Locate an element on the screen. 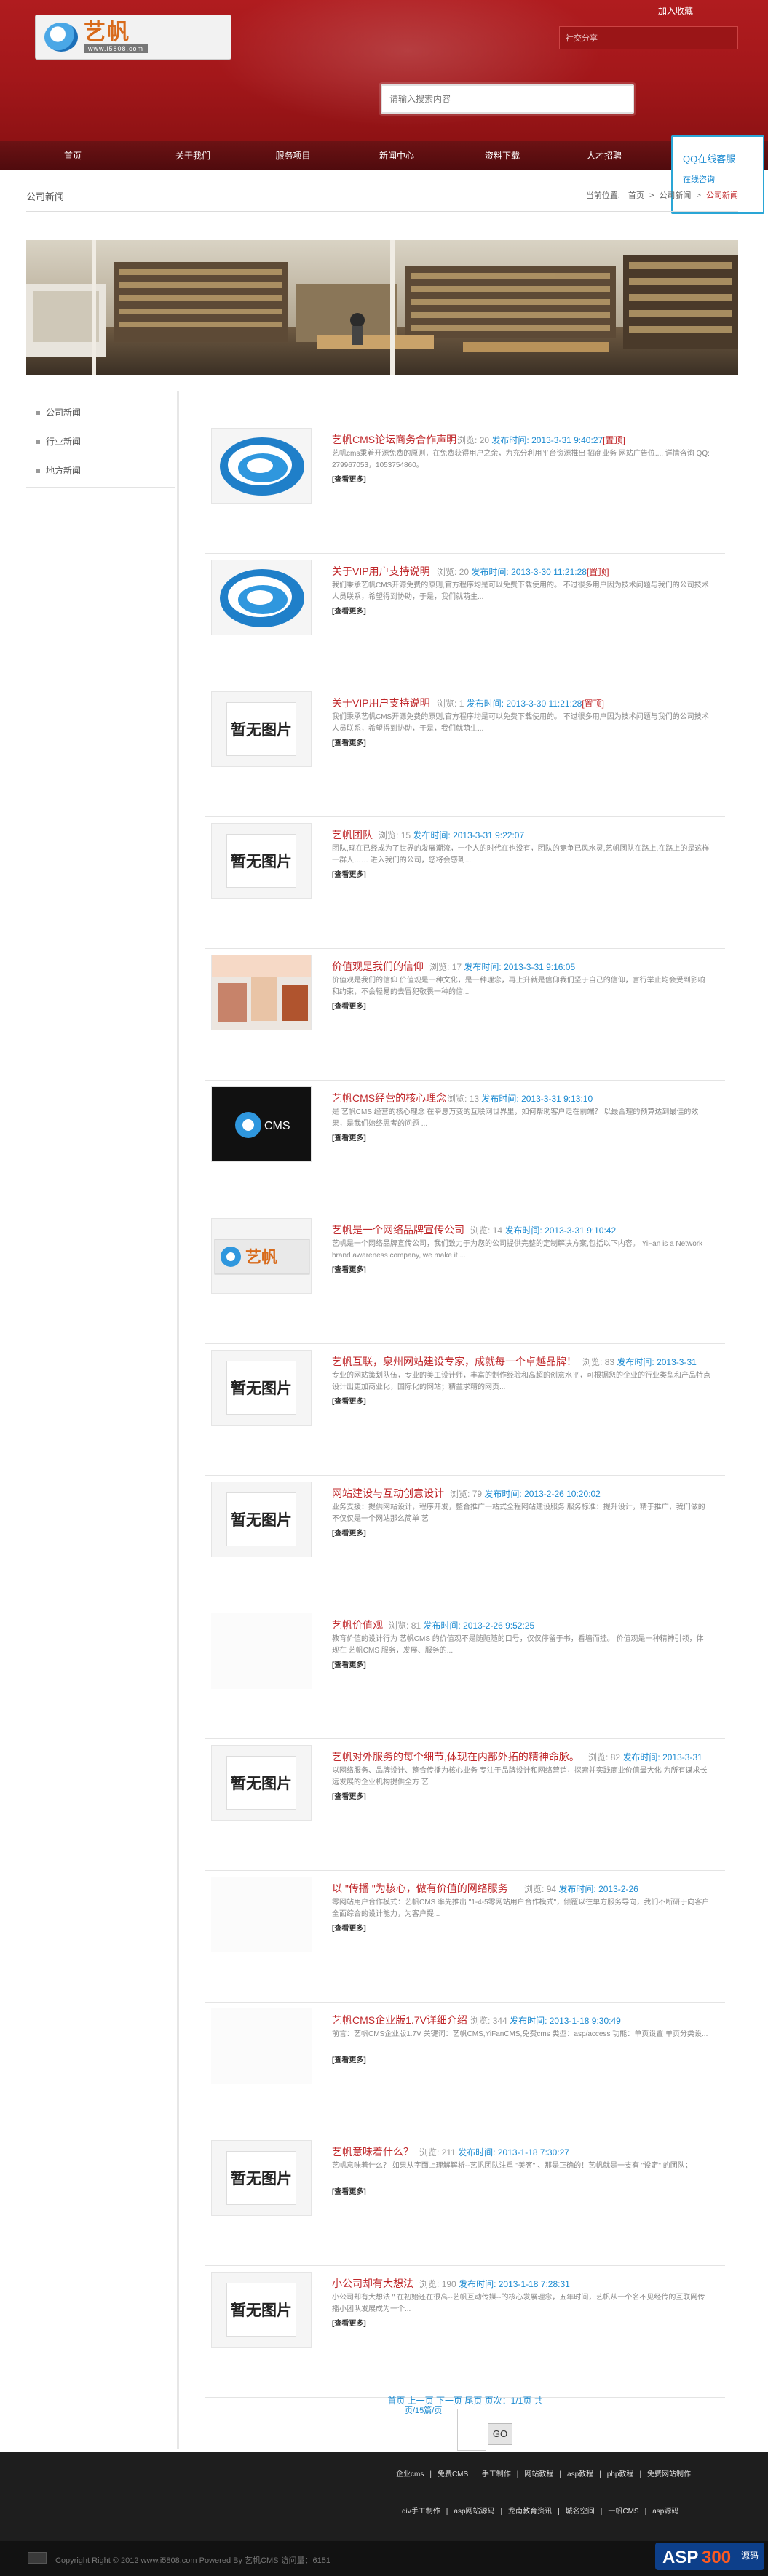  news-title-link: 艺帆是一个网络品牌宣传公司 is located at coordinates (398, 1230).